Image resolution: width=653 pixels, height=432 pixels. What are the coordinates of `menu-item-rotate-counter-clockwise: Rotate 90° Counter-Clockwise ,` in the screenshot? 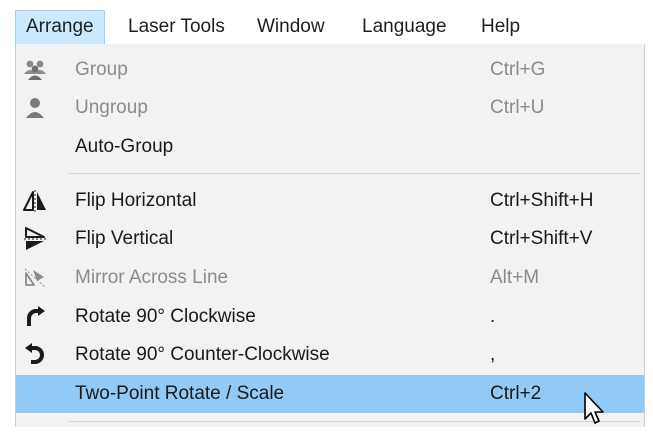 It's located at (330, 355).